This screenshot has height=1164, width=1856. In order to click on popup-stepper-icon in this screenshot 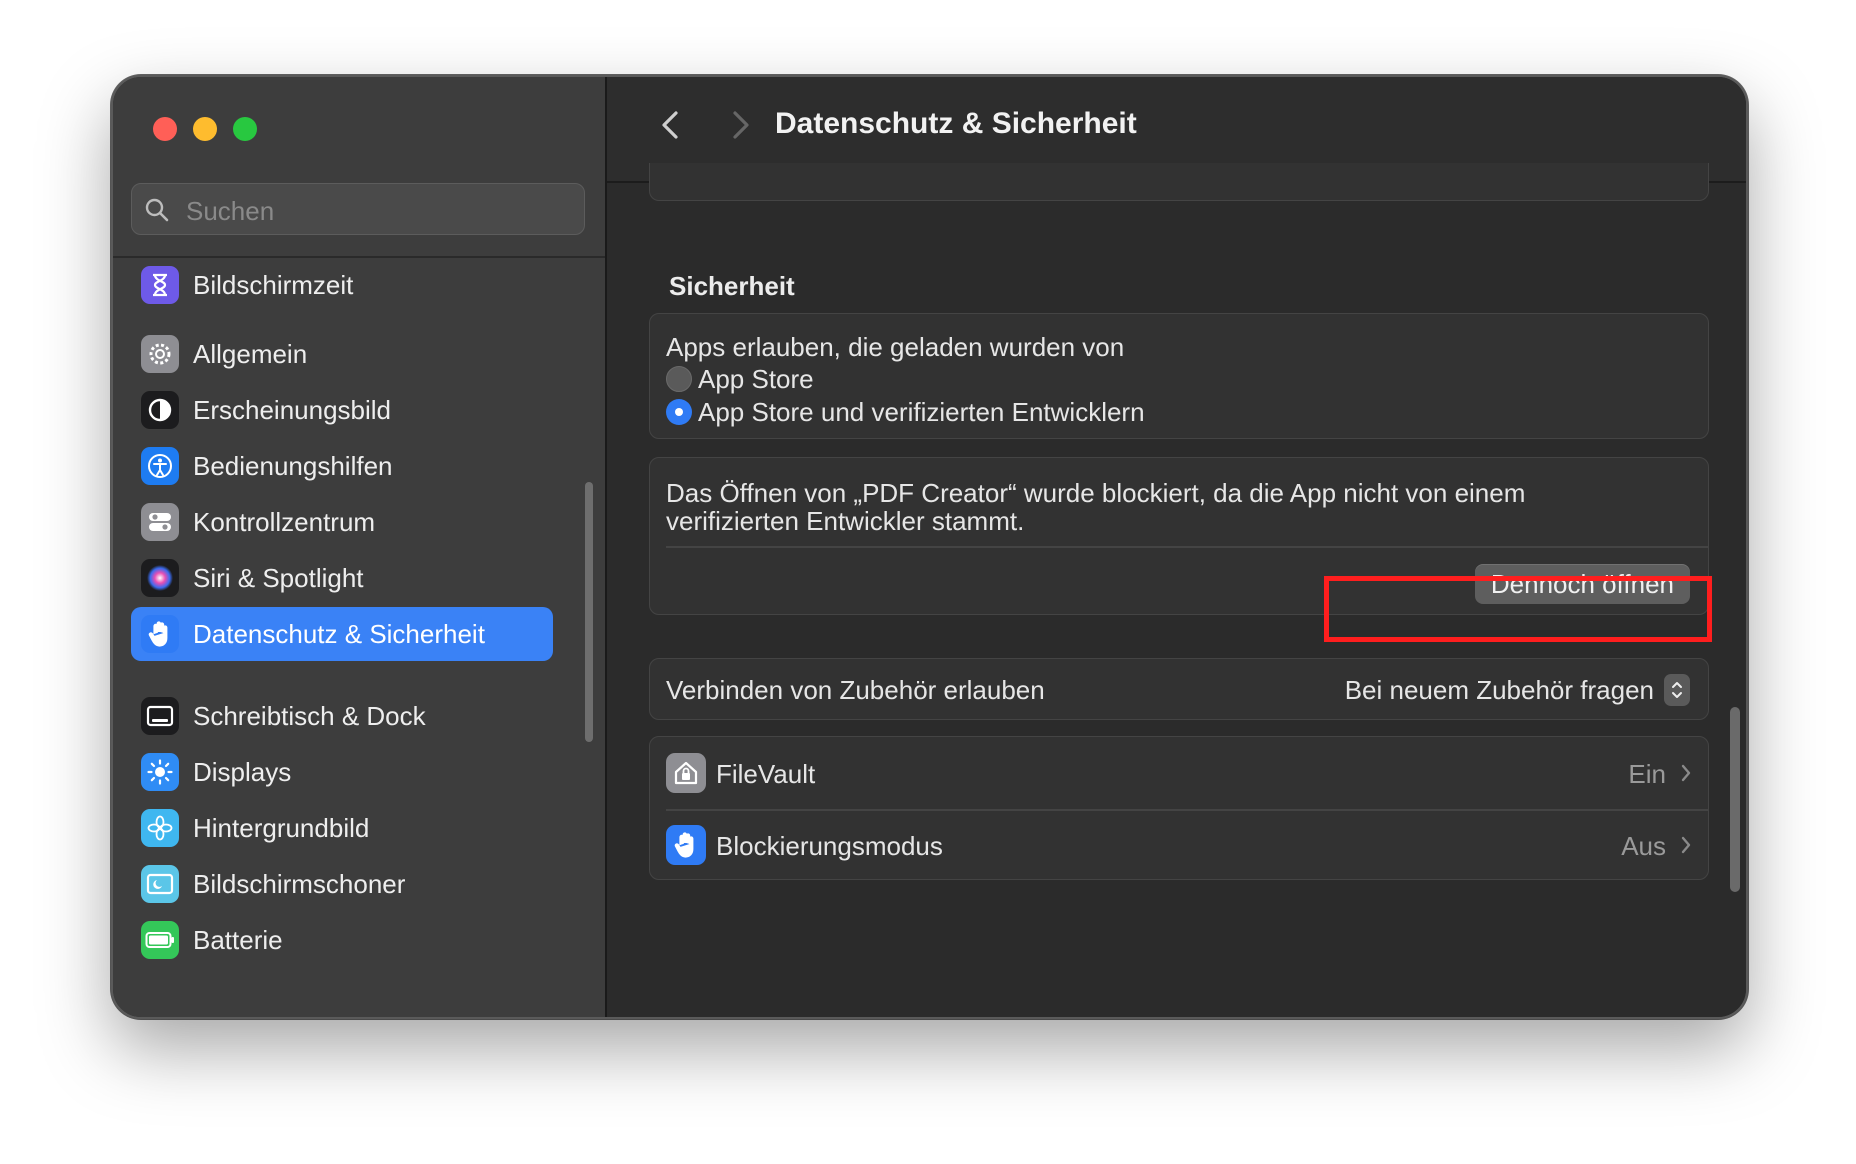, I will do `click(1677, 690)`.